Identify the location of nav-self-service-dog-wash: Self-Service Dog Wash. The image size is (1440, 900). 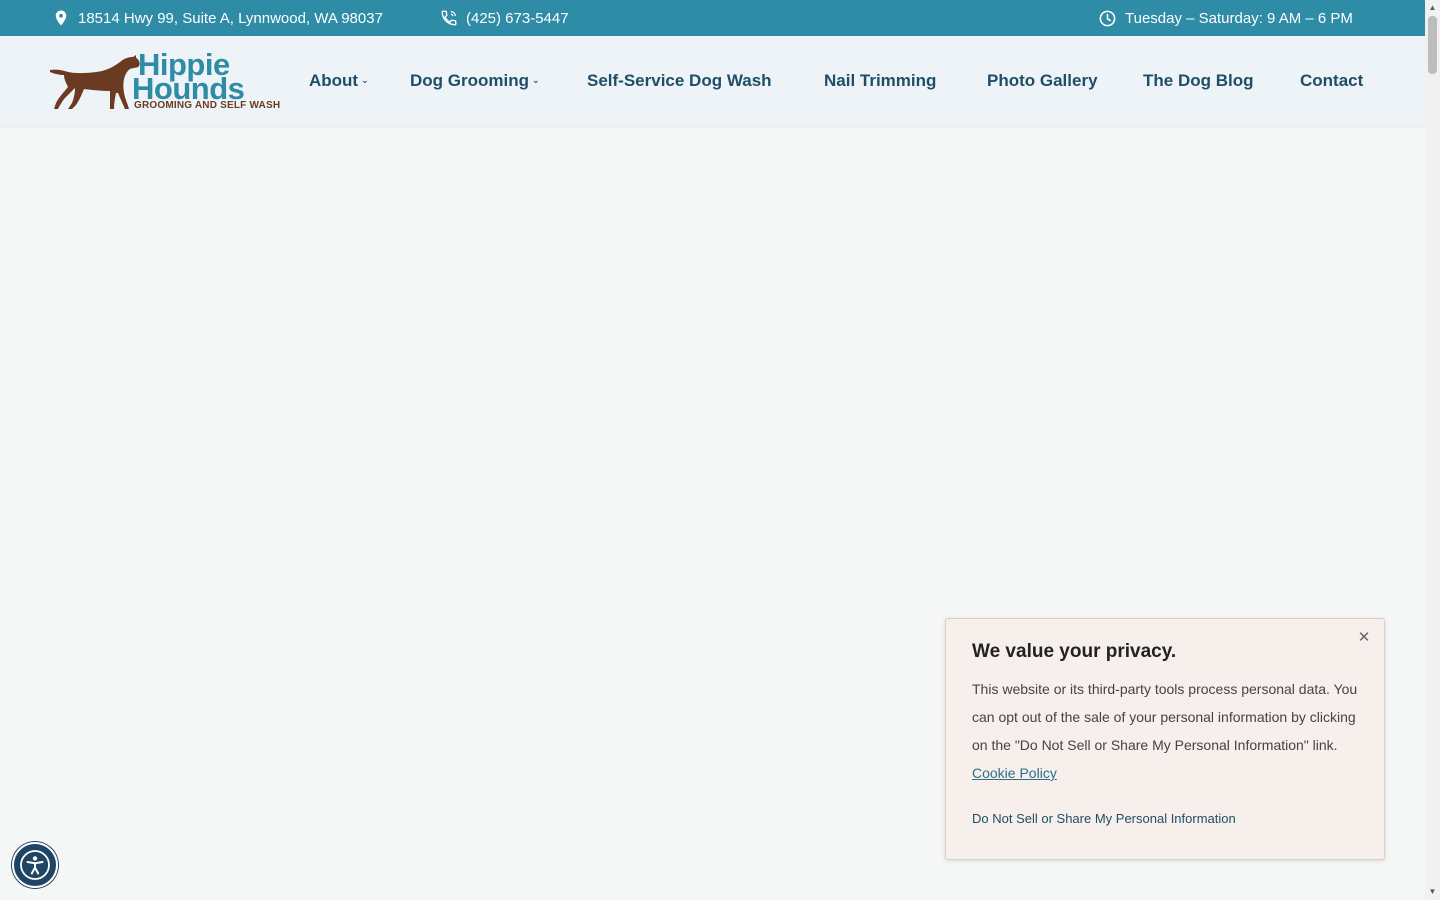
(679, 81).